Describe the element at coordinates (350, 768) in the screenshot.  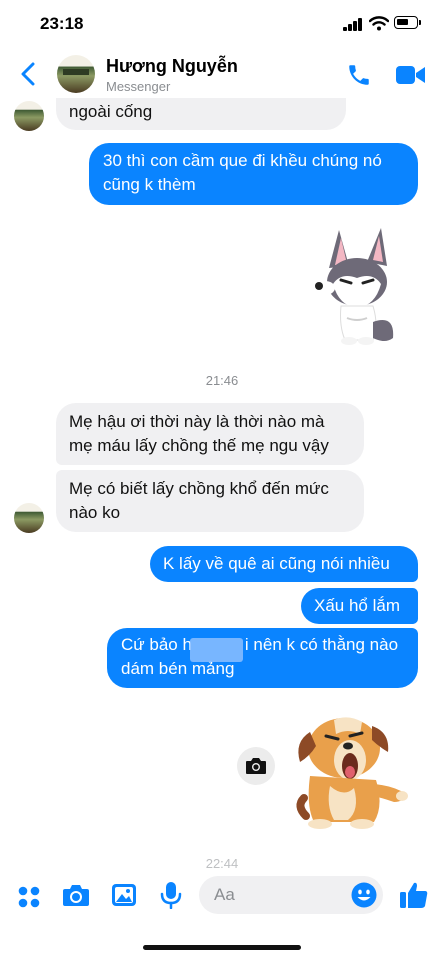
I see `puppy-sticker` at that location.